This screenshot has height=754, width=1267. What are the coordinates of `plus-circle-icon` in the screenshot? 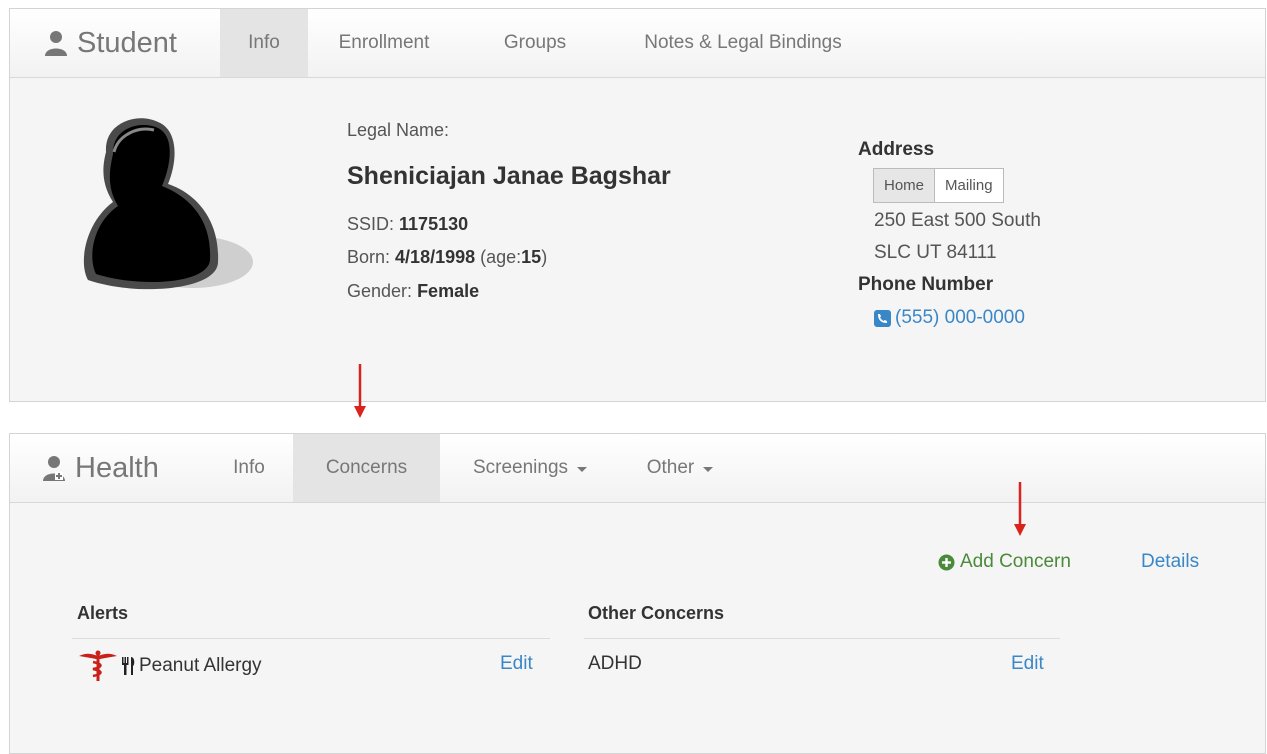 It's located at (946, 562).